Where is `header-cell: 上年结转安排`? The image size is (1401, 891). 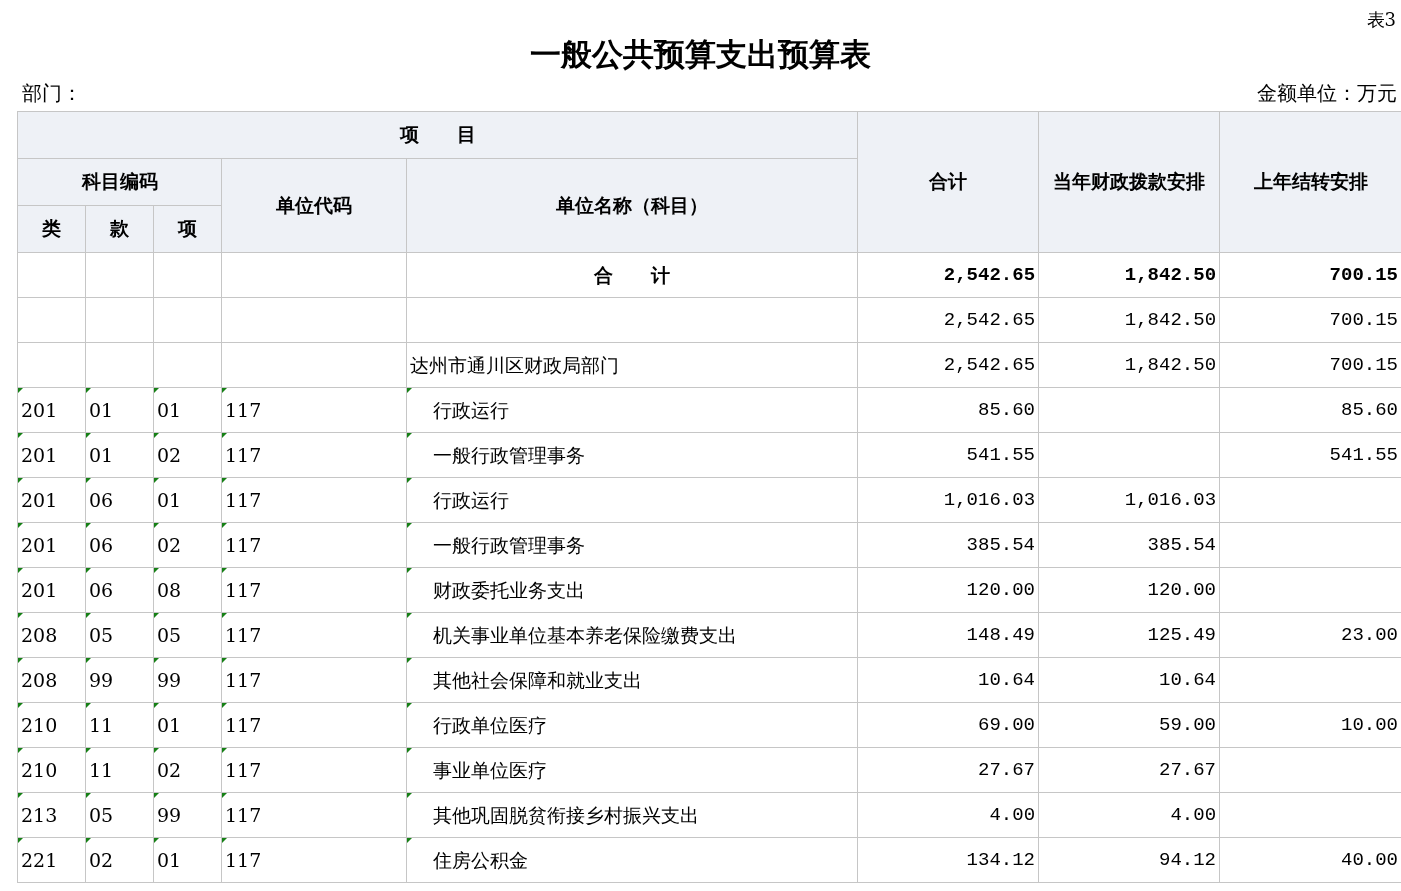 header-cell: 上年结转安排 is located at coordinates (1310, 182).